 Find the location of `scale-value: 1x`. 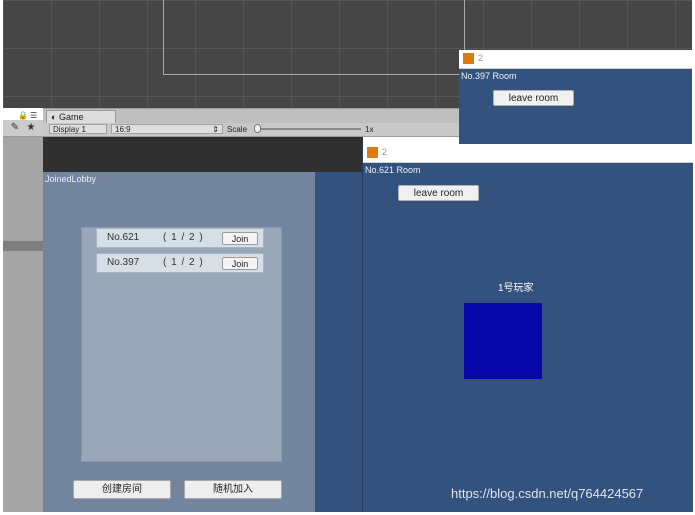

scale-value: 1x is located at coordinates (369, 129).